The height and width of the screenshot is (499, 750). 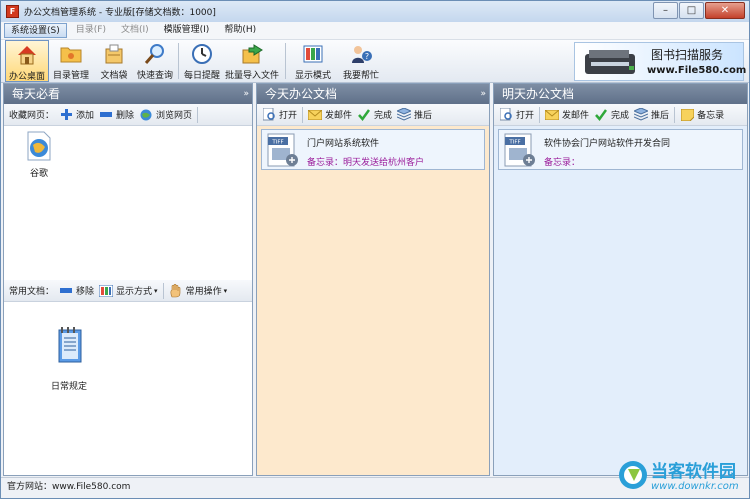 I want to click on tomorrow-document-card: TIFF 软件协会门户网站软件开发合同 备忘录：, so click(x=620, y=149).